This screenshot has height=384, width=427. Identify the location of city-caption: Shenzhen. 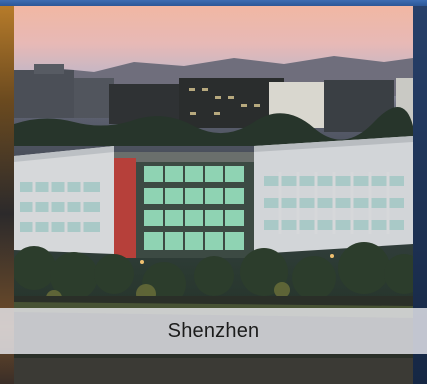
(213, 330).